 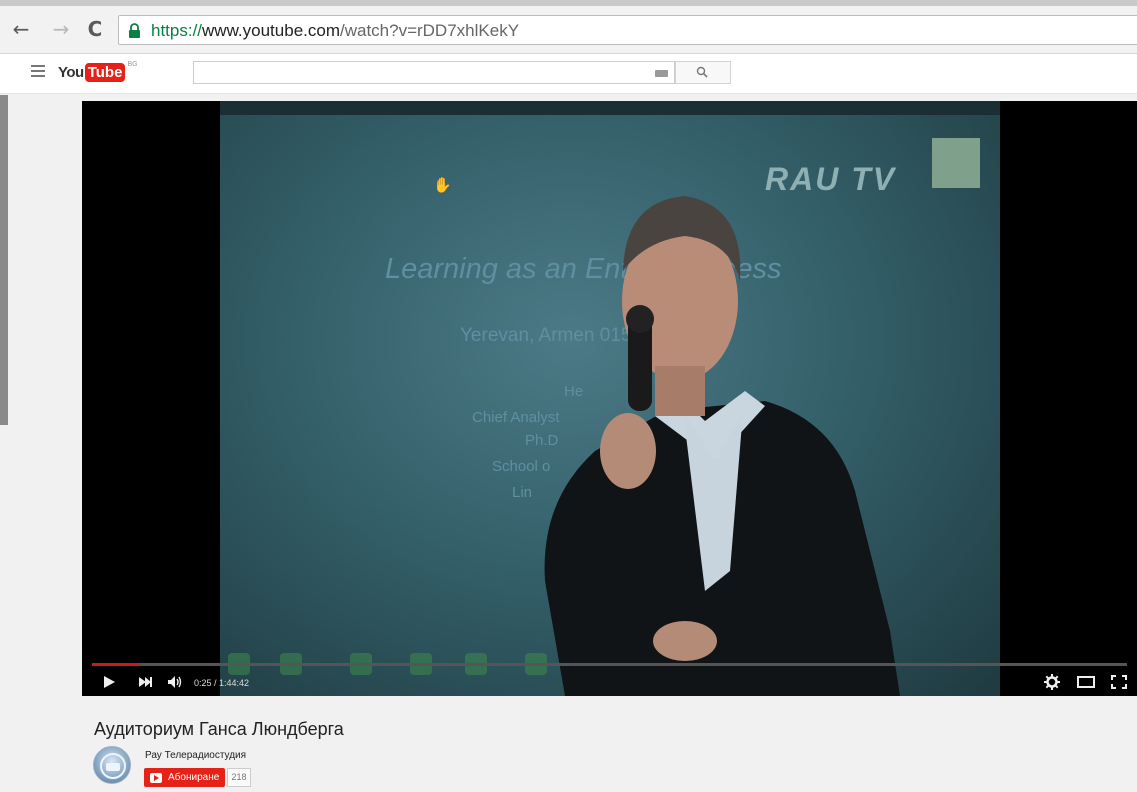 I want to click on subscriber-count: 218, so click(x=239, y=777).